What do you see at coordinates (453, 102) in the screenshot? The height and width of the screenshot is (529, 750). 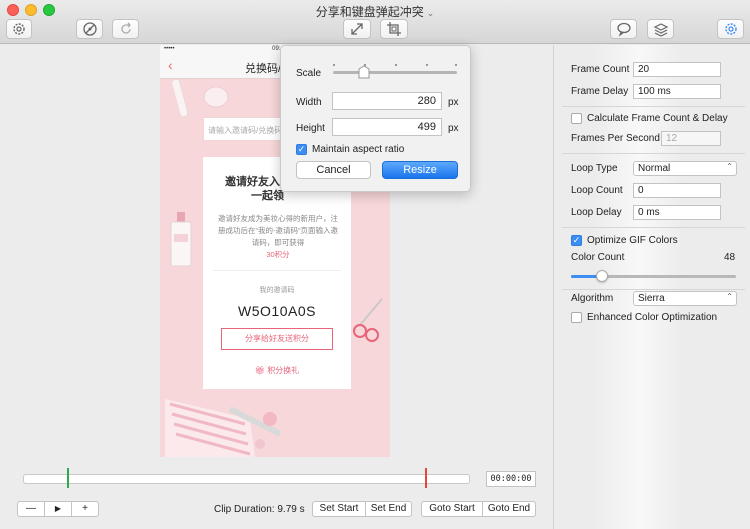 I see `width-unit: px` at bounding box center [453, 102].